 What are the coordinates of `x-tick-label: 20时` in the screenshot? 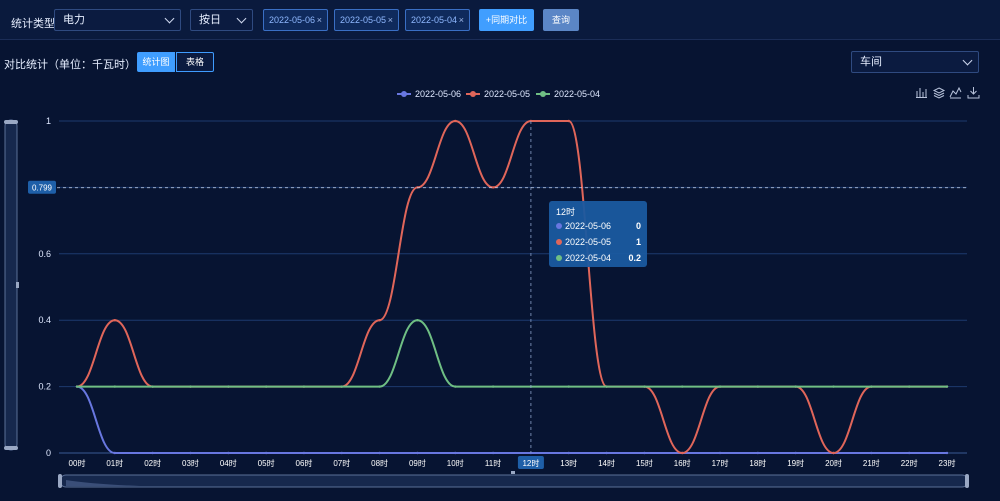 It's located at (833, 463).